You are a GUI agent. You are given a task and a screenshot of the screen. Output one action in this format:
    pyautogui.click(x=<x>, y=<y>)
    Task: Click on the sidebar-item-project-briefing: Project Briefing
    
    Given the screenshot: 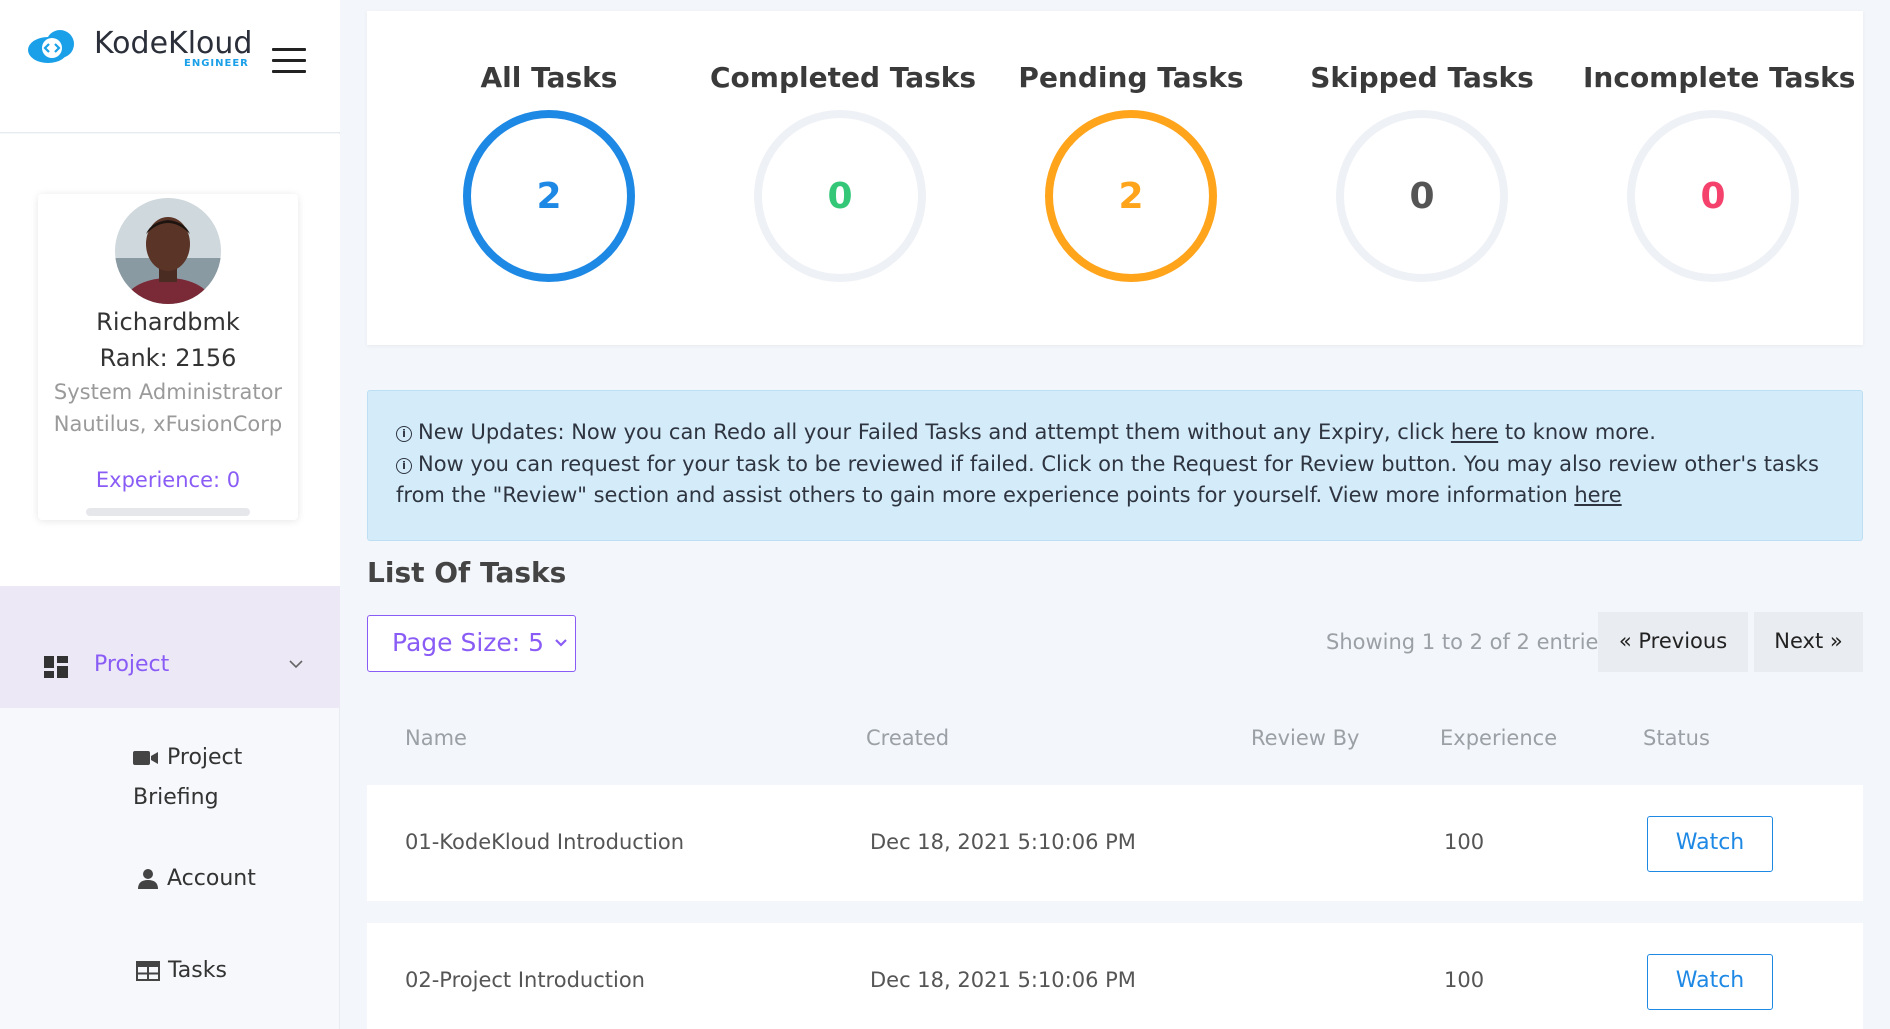 What is the action you would take?
    pyautogui.click(x=213, y=778)
    